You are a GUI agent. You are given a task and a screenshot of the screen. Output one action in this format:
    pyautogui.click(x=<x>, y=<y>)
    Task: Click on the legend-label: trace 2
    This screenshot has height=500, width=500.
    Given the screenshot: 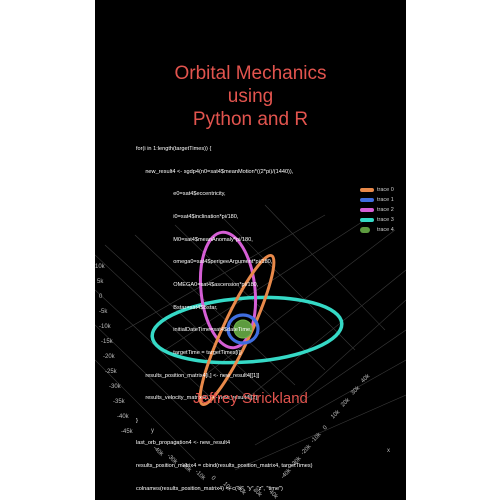 What is the action you would take?
    pyautogui.click(x=385, y=210)
    